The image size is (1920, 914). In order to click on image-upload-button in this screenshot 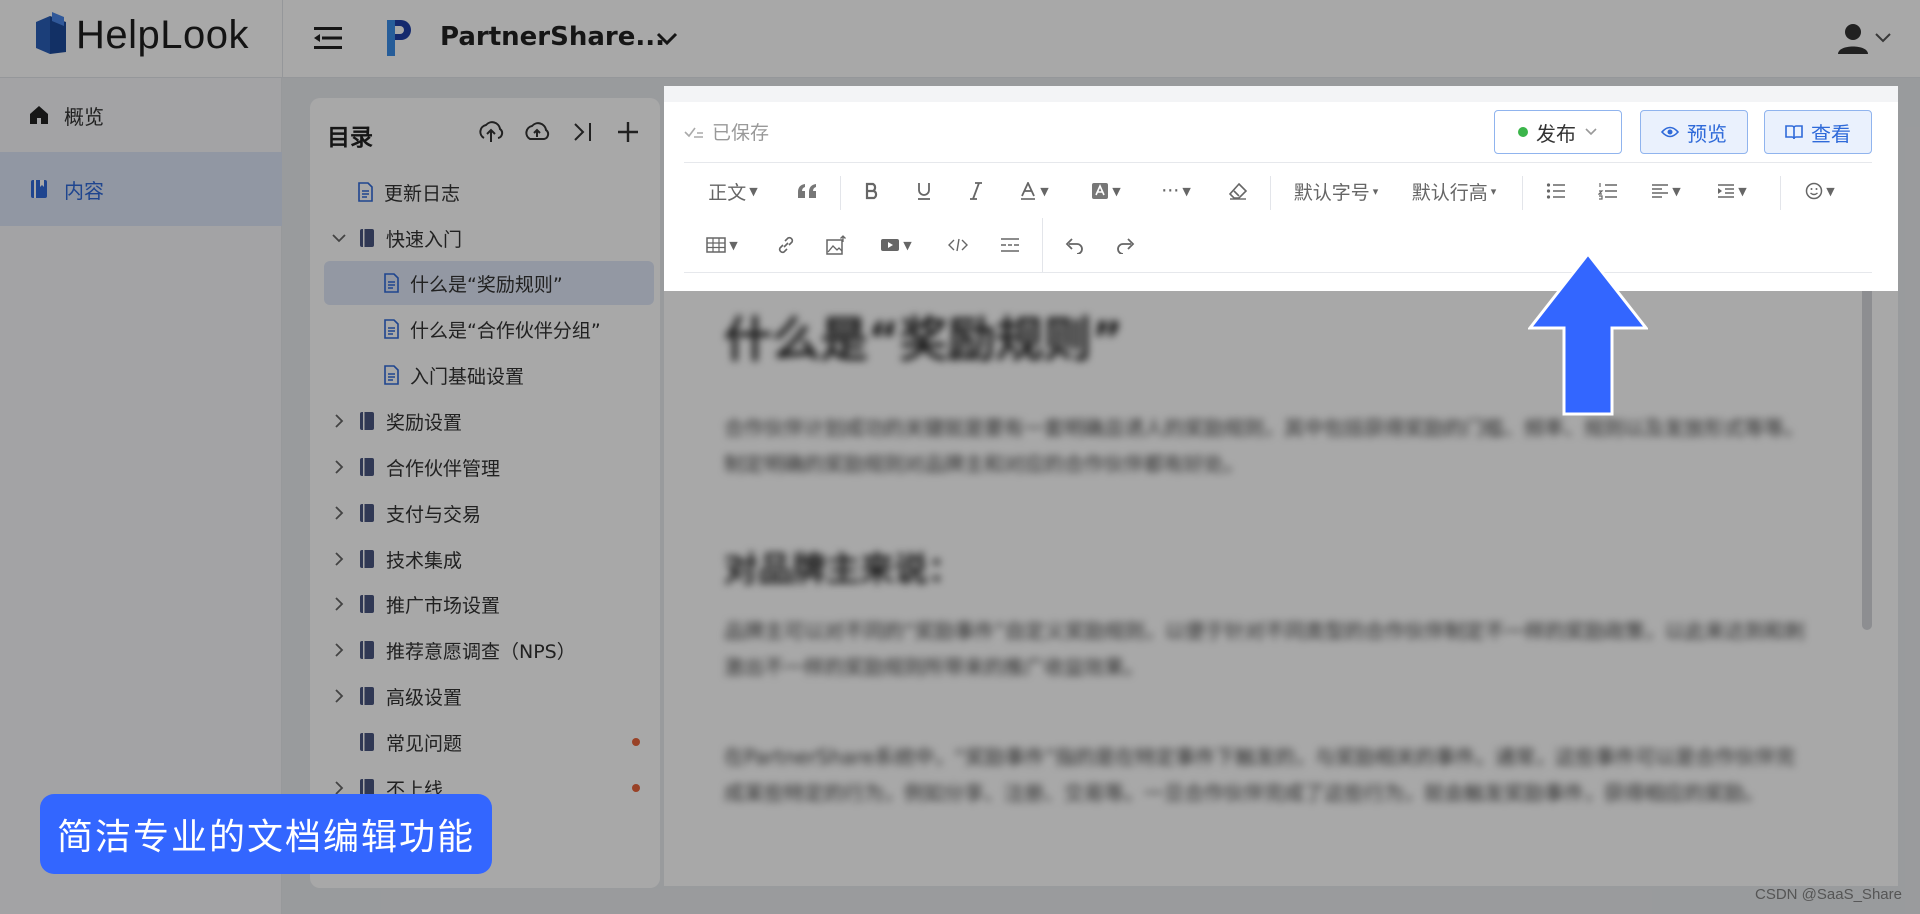, I will do `click(836, 245)`.